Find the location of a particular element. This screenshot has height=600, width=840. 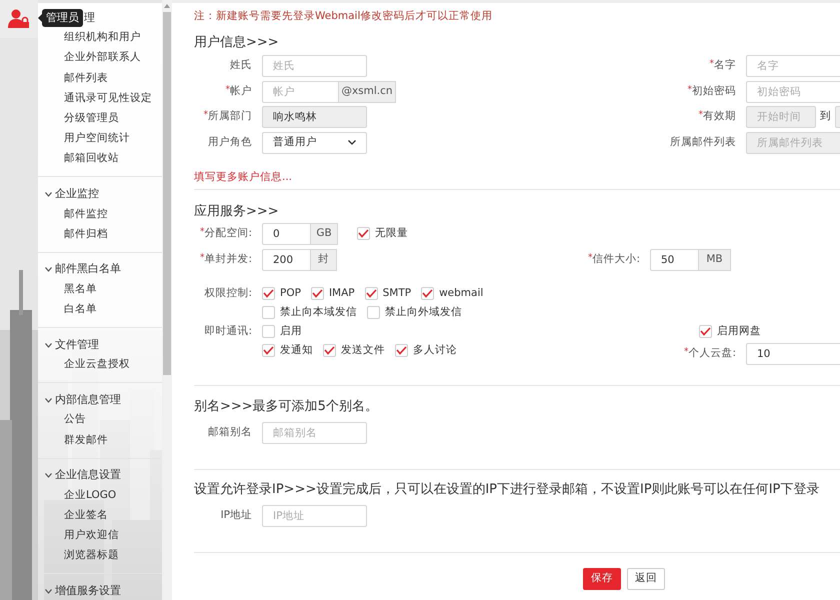

section-title: 用户信息>>> is located at coordinates (237, 43).